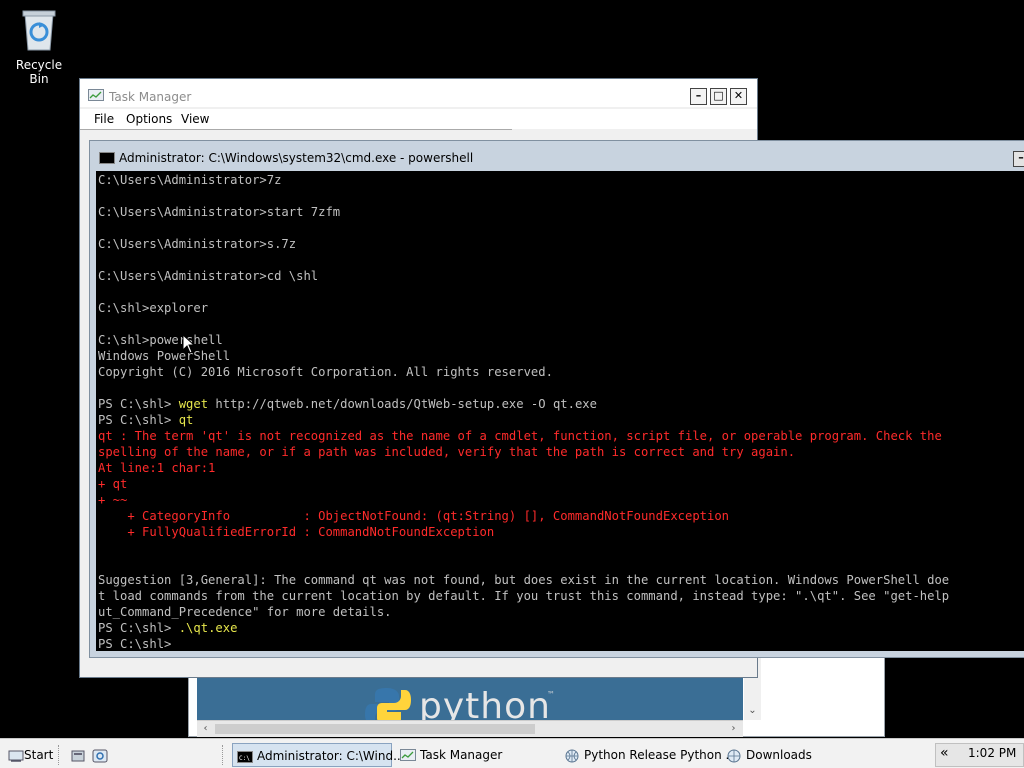 Image resolution: width=1024 pixels, height=768 pixels. What do you see at coordinates (561, 244) in the screenshot?
I see `console-line: C:\Users\Administrator>s.7z` at bounding box center [561, 244].